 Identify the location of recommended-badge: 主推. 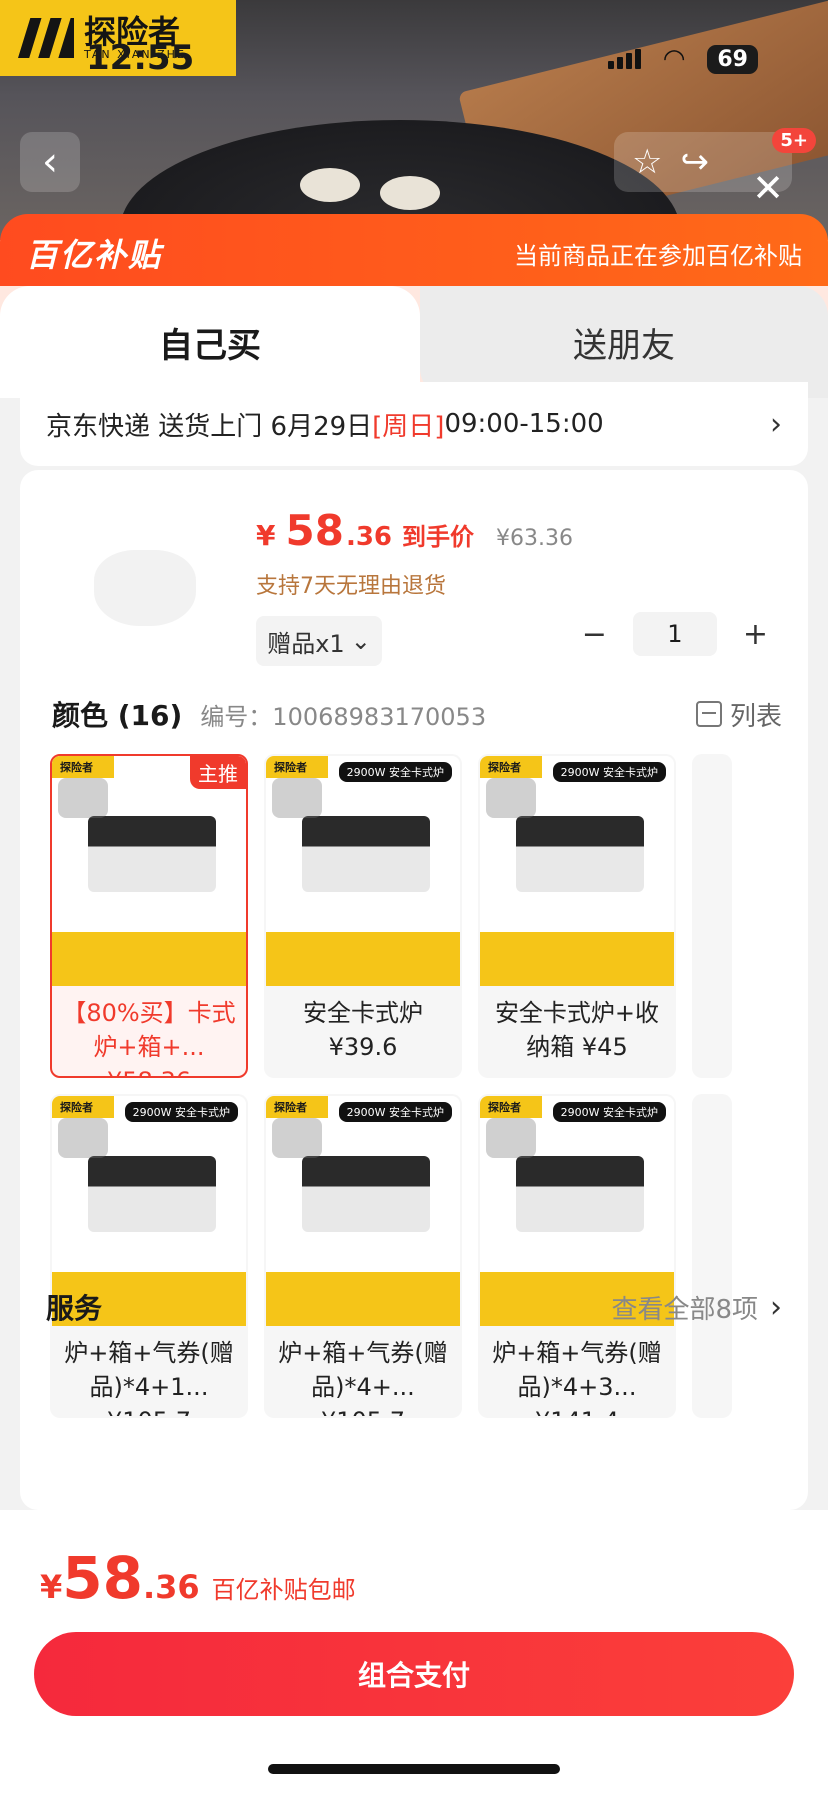
(218, 772).